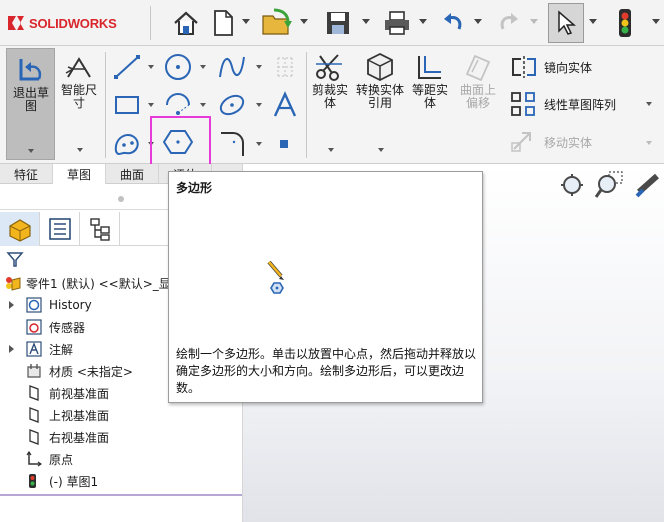  Describe the element at coordinates (15, 259) in the screenshot. I see `filter-icon` at that location.